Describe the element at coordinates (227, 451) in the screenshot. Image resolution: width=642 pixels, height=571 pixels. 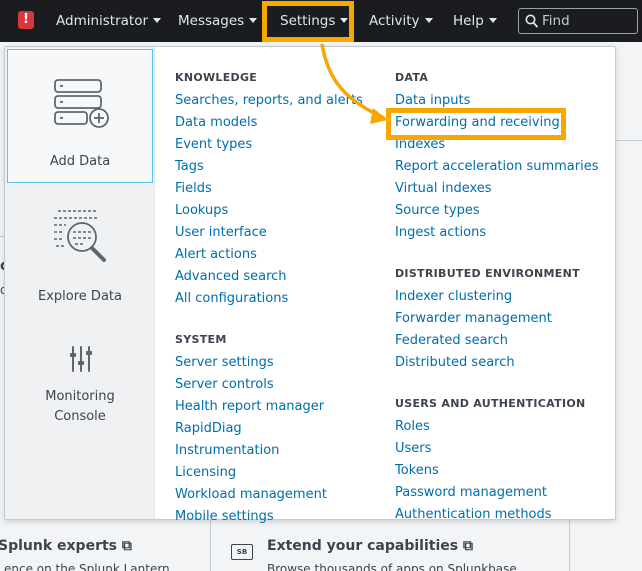
I see `menu-link-instrumentation: Instrumentation` at that location.